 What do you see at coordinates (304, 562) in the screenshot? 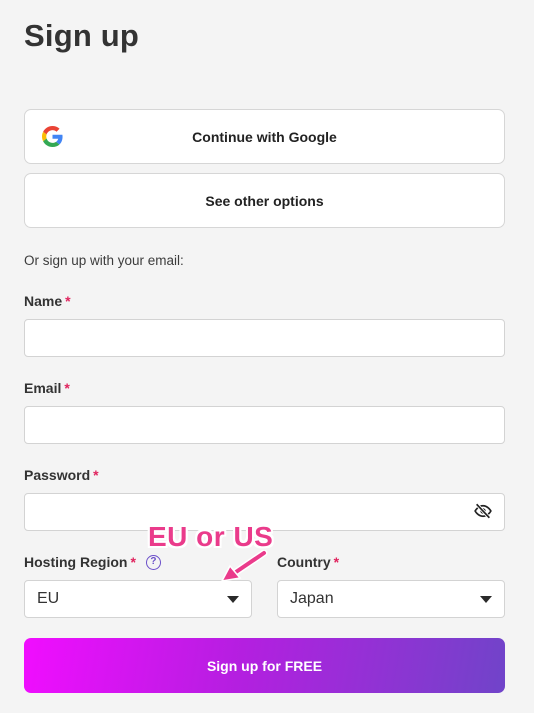
I see `country-label-text: Country` at bounding box center [304, 562].